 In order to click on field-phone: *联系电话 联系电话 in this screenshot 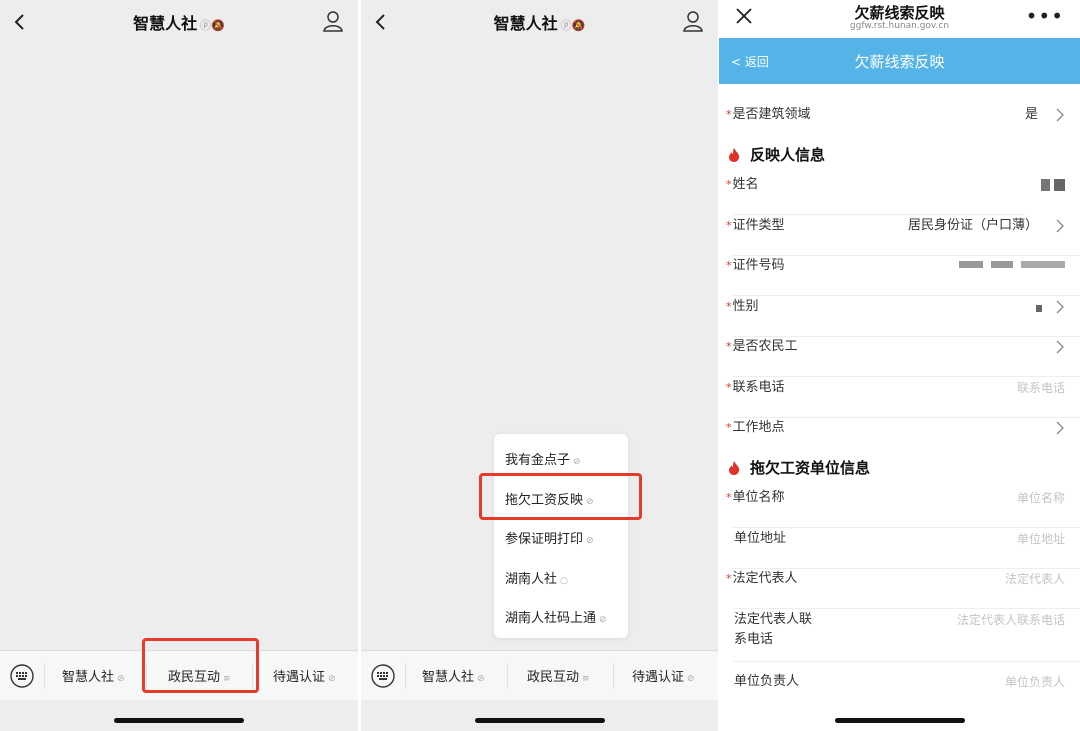, I will do `click(899, 398)`.